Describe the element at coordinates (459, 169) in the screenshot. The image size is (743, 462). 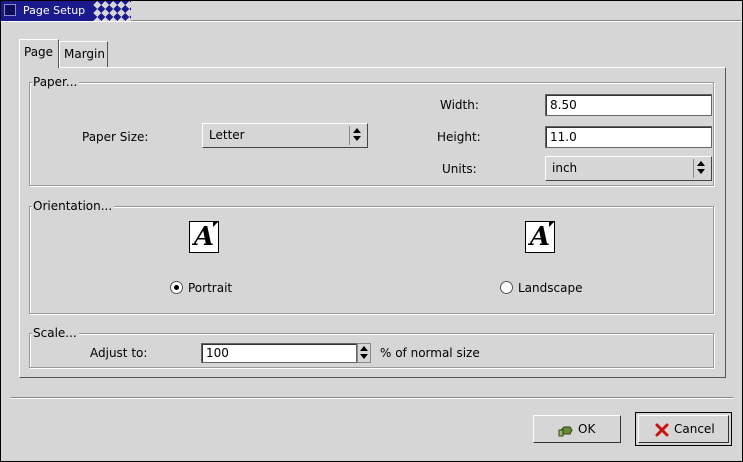
I see `units-label: Units:` at that location.